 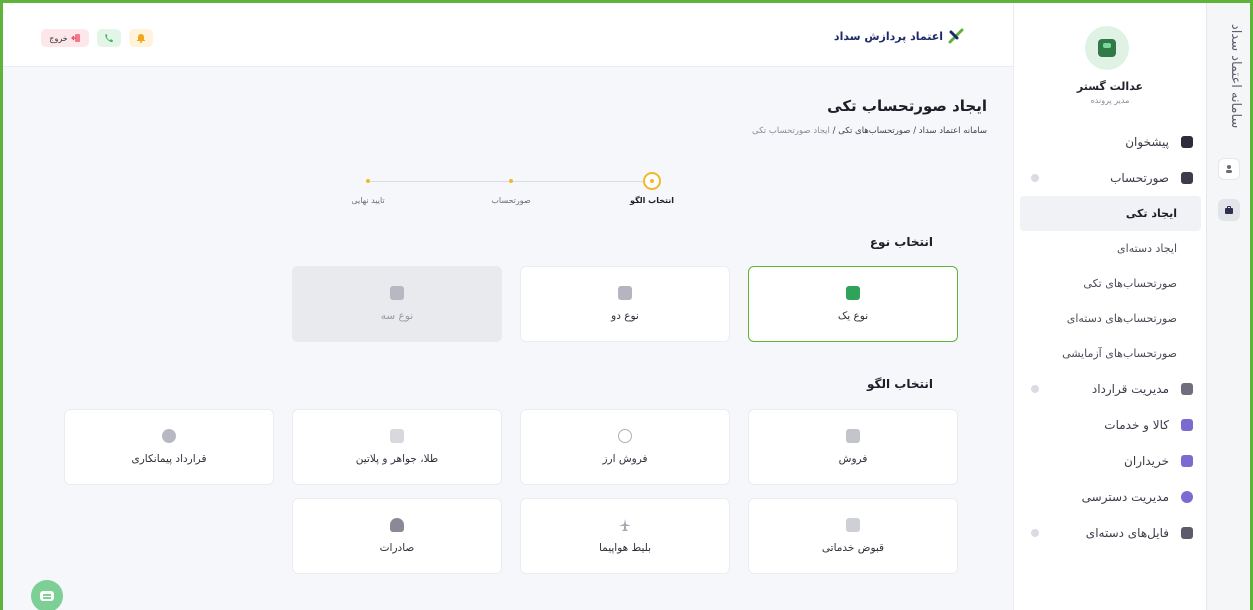 What do you see at coordinates (505, 181) in the screenshot?
I see `stepper-line` at bounding box center [505, 181].